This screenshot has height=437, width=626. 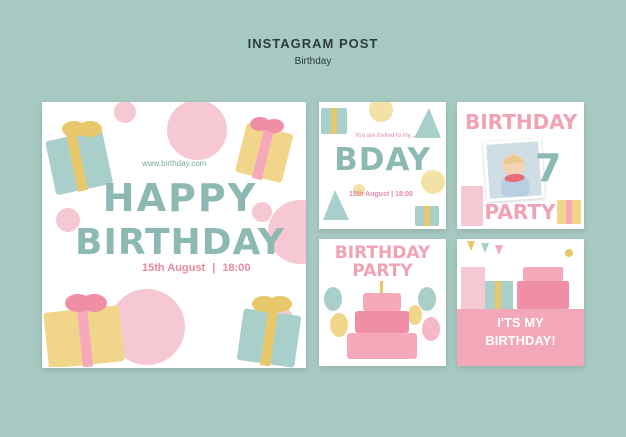 I want to click on child-photo-icon, so click(x=514, y=170).